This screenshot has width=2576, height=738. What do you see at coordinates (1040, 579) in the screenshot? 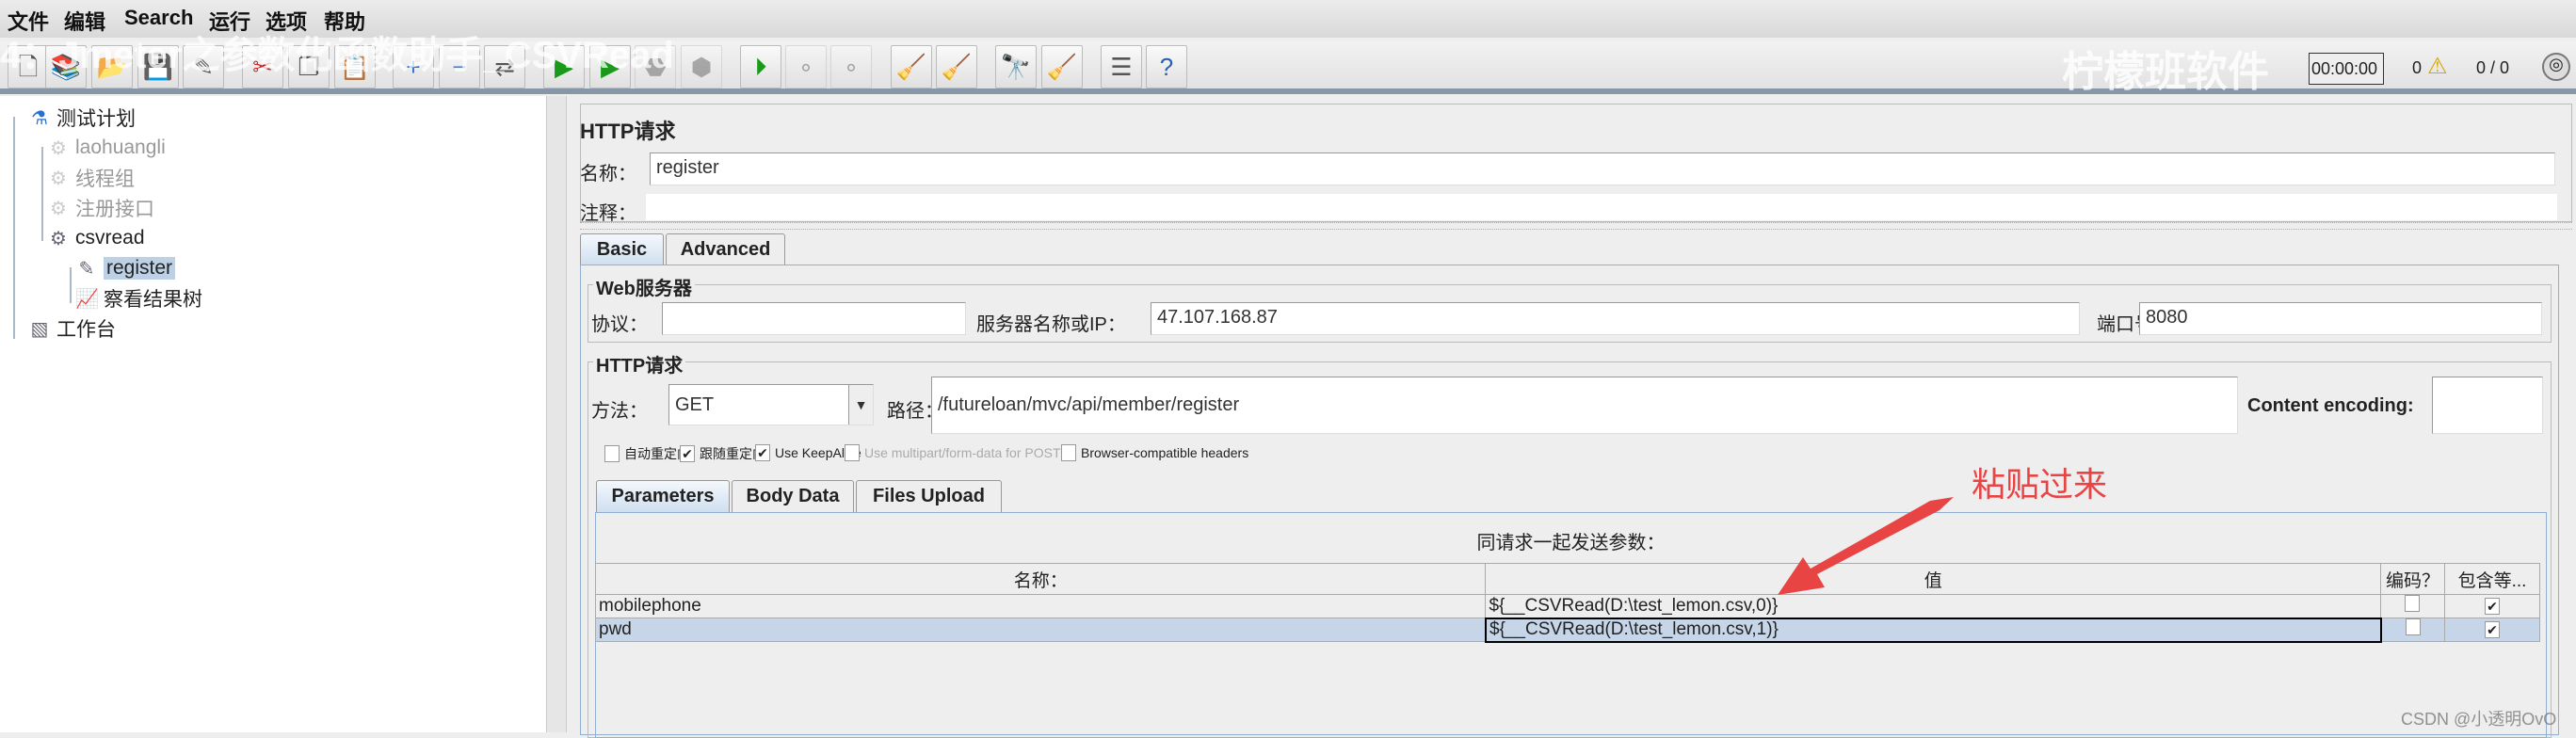
I see `column-header-name: 名称：` at bounding box center [1040, 579].